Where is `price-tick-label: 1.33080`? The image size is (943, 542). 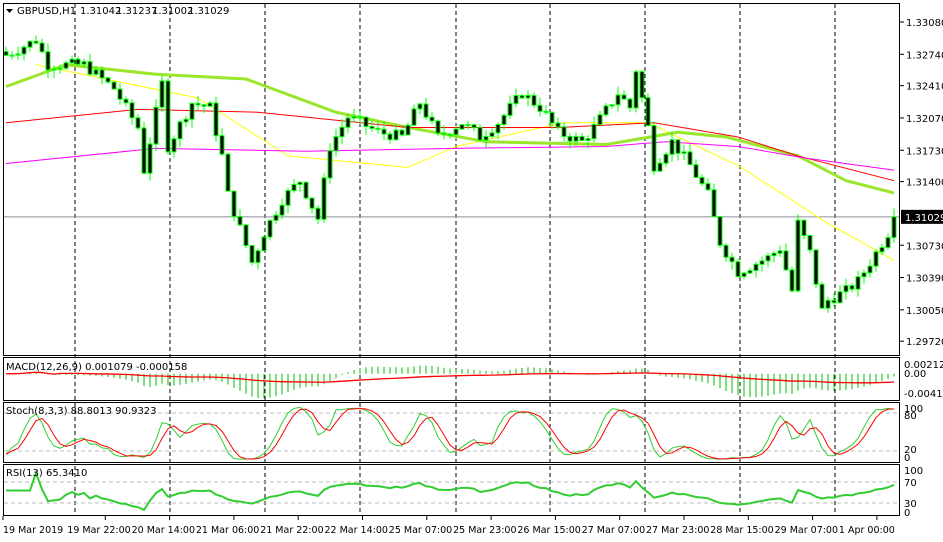 price-tick-label: 1.33080 is located at coordinates (924, 23).